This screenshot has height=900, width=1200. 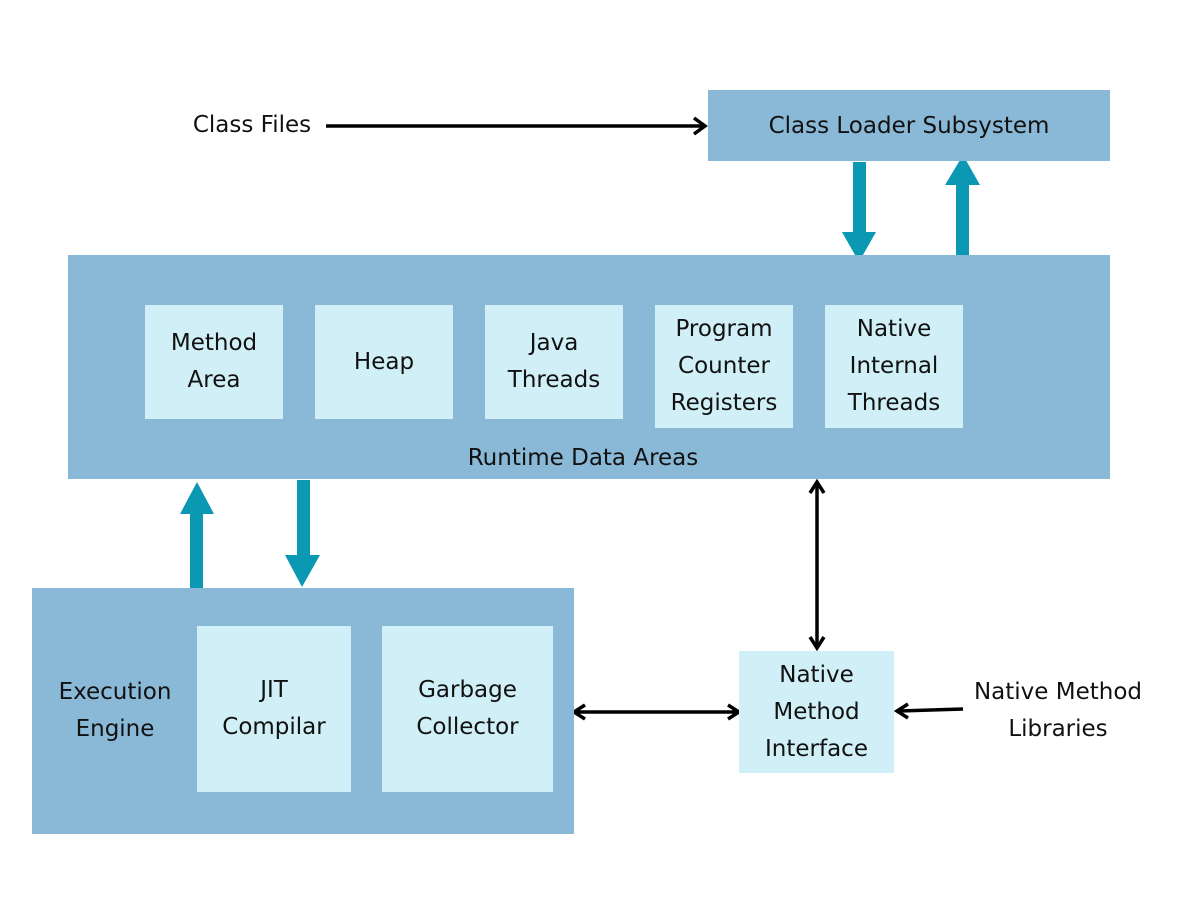 What do you see at coordinates (817, 565) in the screenshot?
I see `arrow-runtime-to-native-interface` at bounding box center [817, 565].